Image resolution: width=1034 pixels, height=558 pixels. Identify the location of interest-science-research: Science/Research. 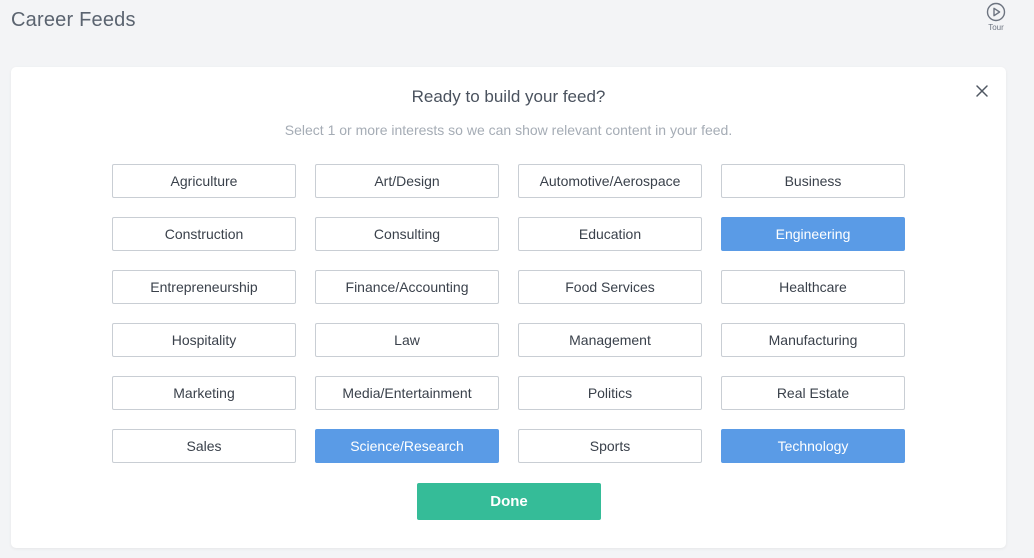
(407, 446).